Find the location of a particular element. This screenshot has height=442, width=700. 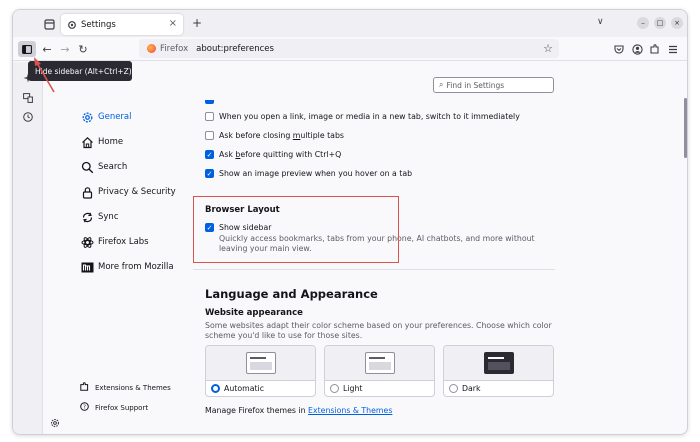

theme-card-light: Light is located at coordinates (379, 371).